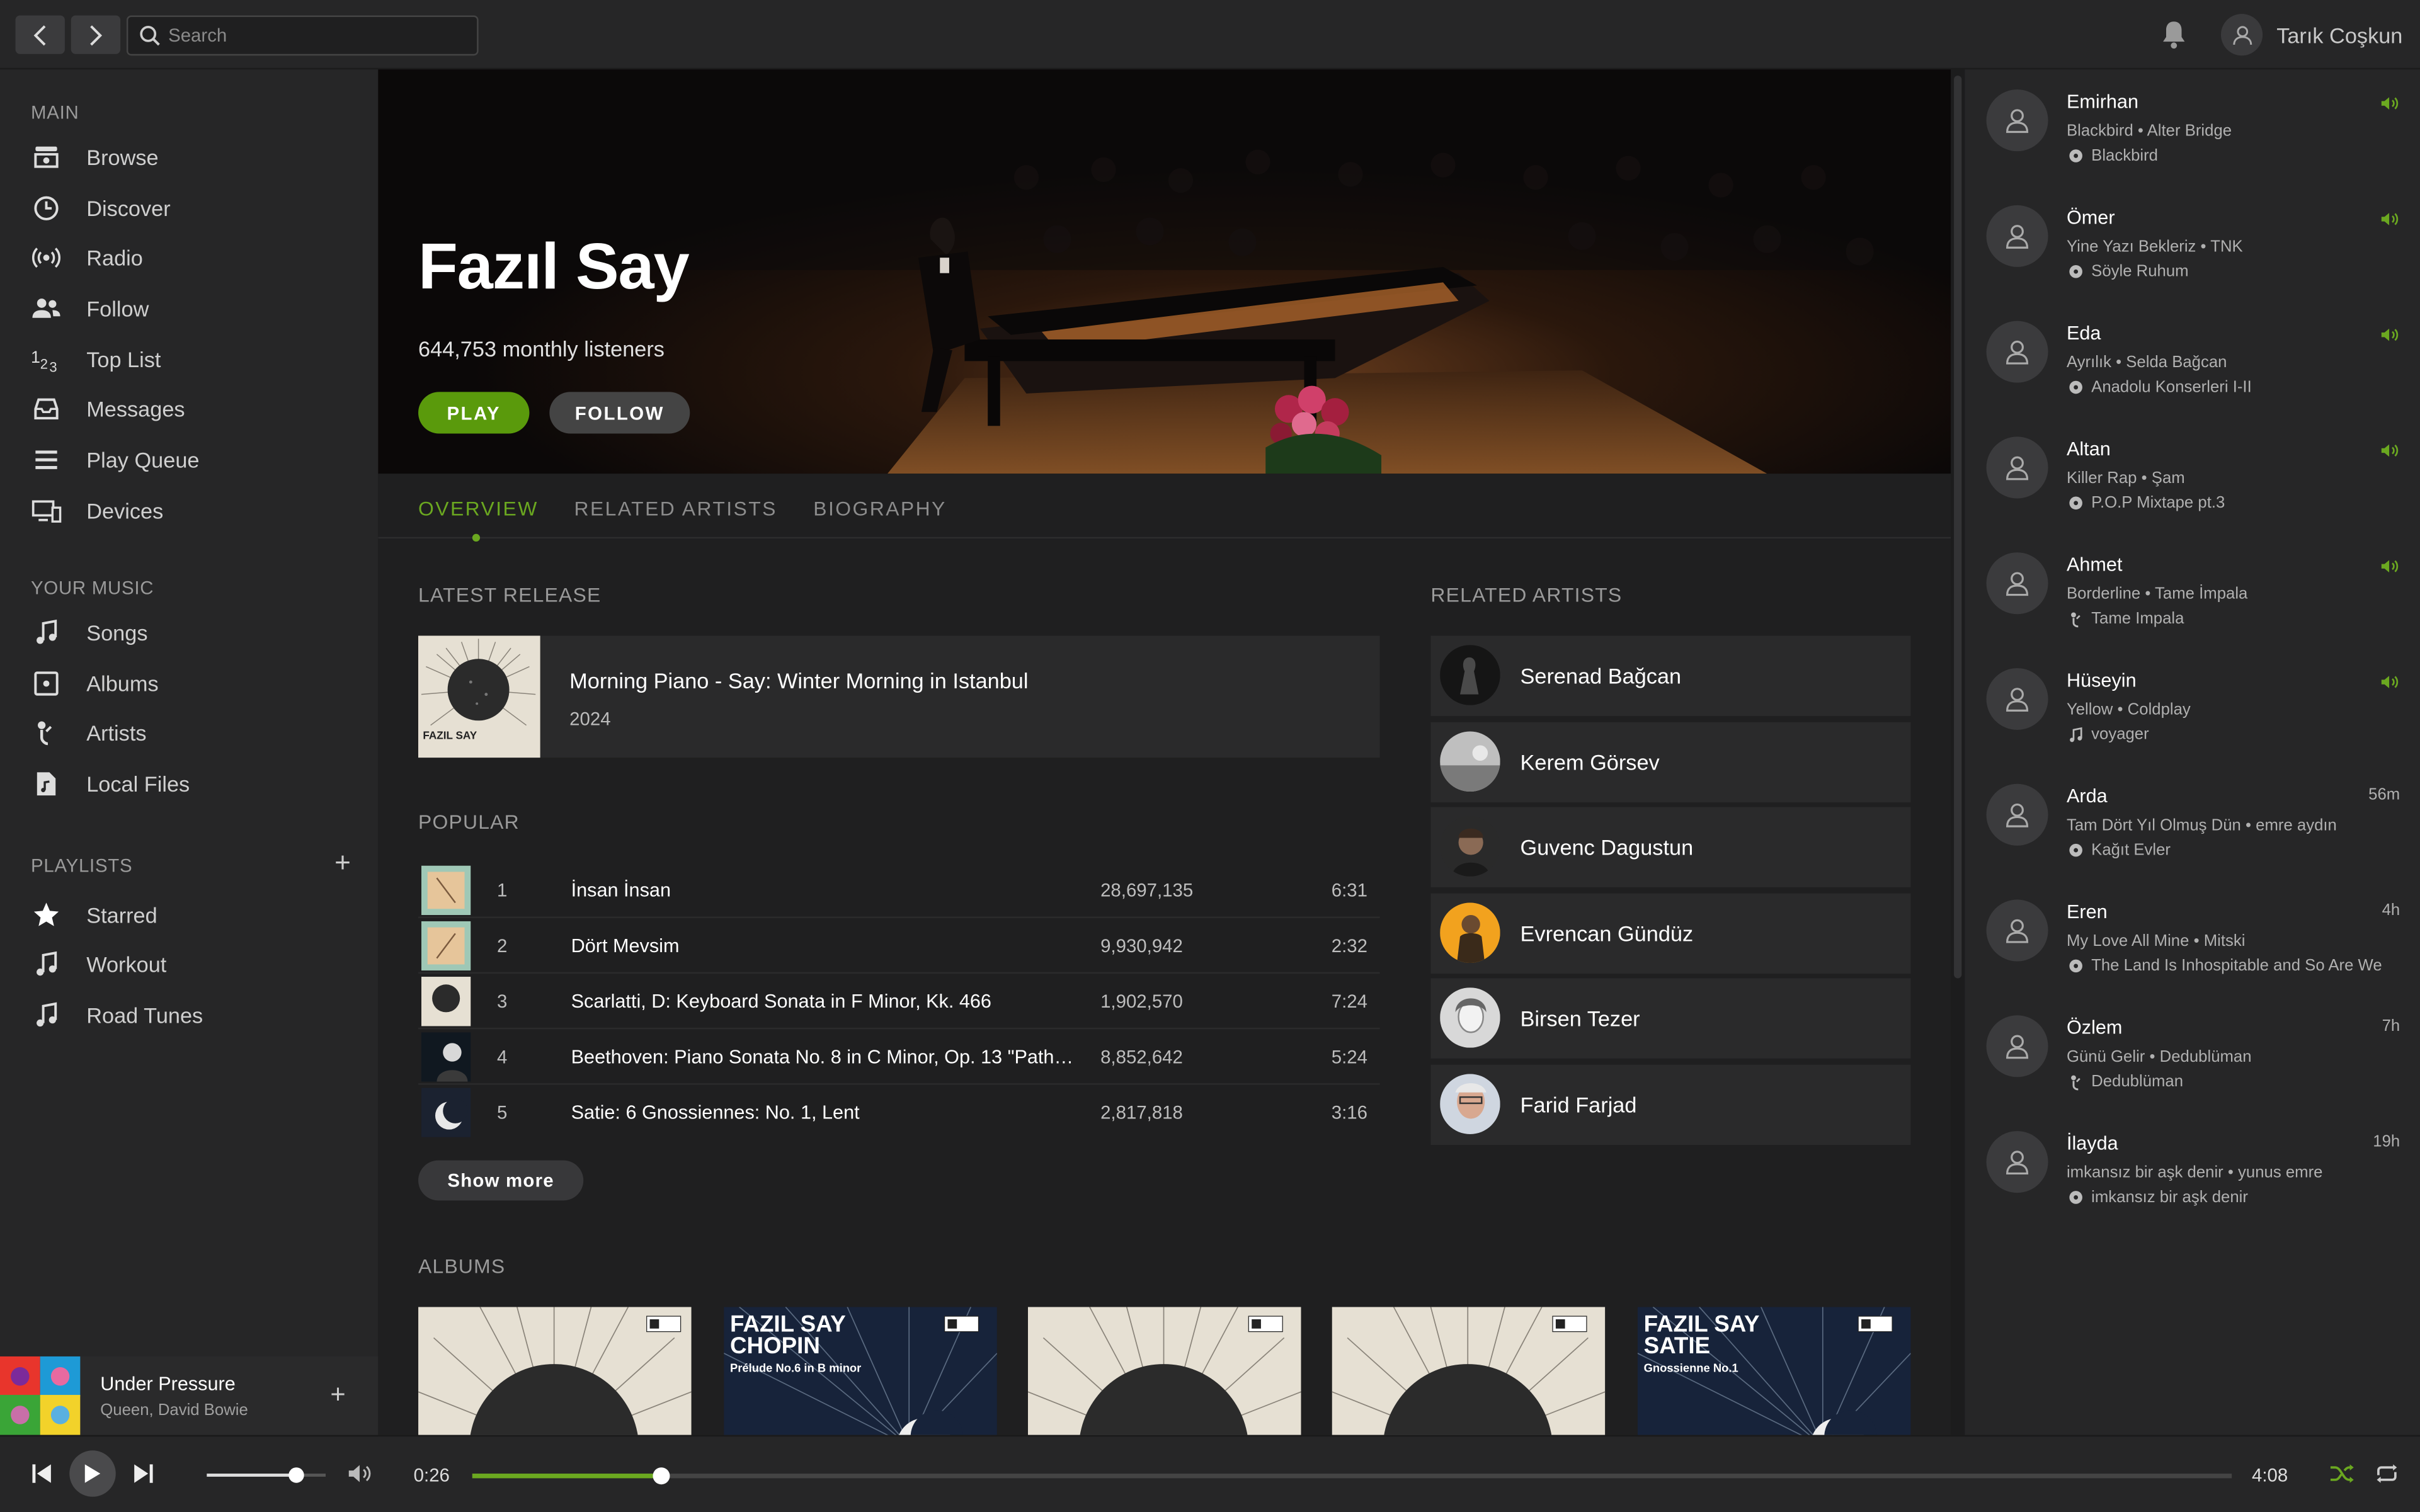 This screenshot has height=1512, width=2420. I want to click on show-more-button: Show more, so click(501, 1181).